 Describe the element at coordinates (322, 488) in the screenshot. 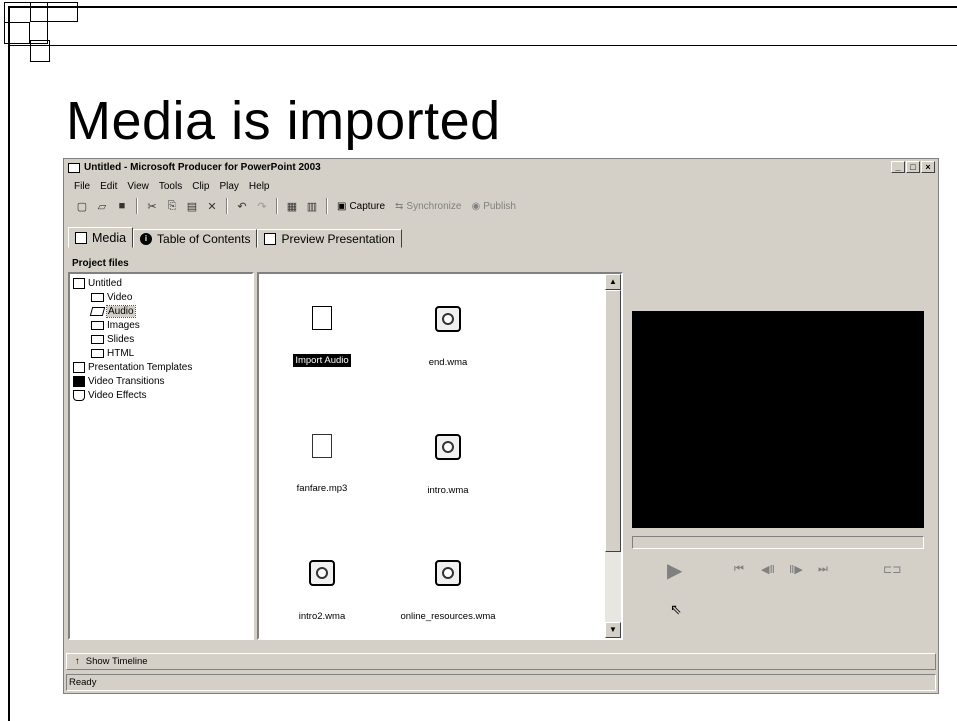

I see `media-item-label: fanfare.mp3` at that location.